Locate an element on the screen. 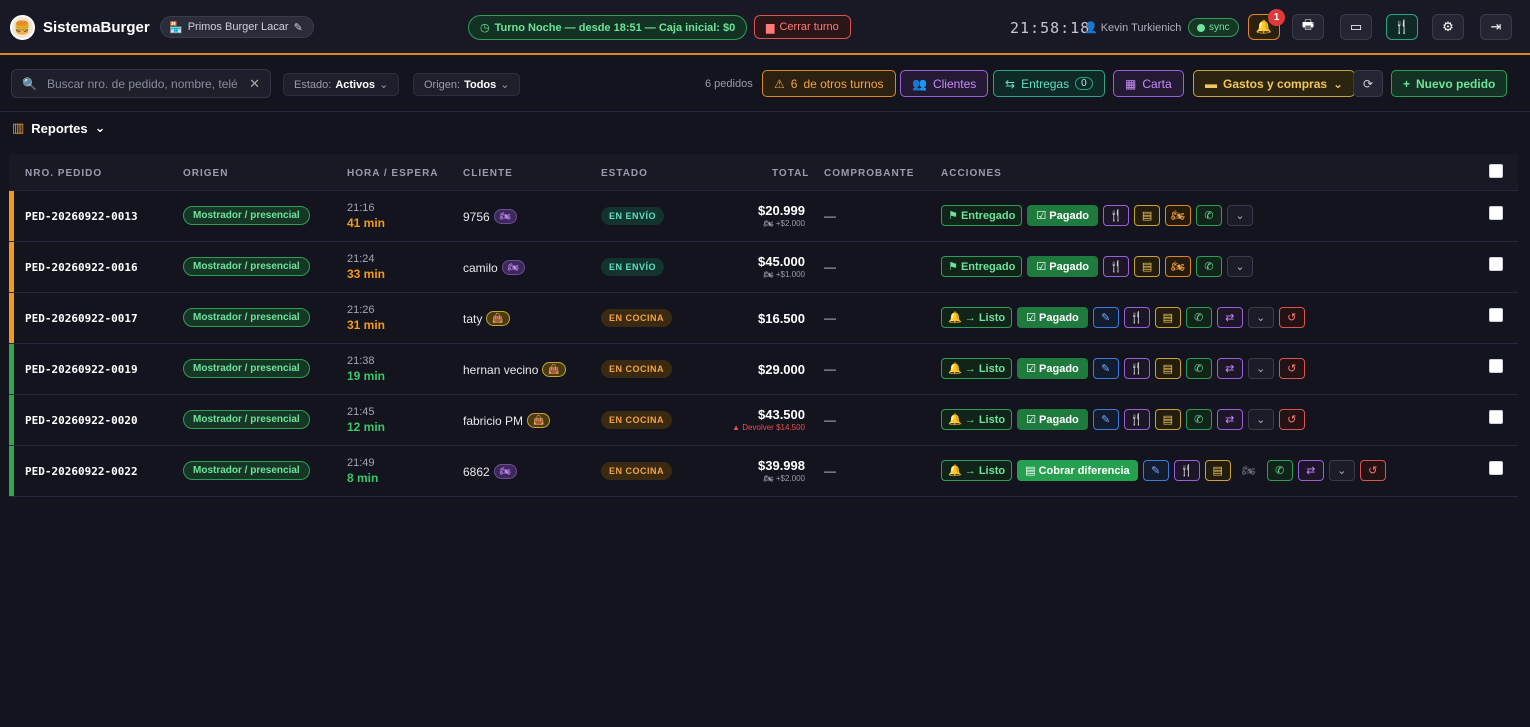  order-id: PED-20260922-0020 is located at coordinates (81, 420).